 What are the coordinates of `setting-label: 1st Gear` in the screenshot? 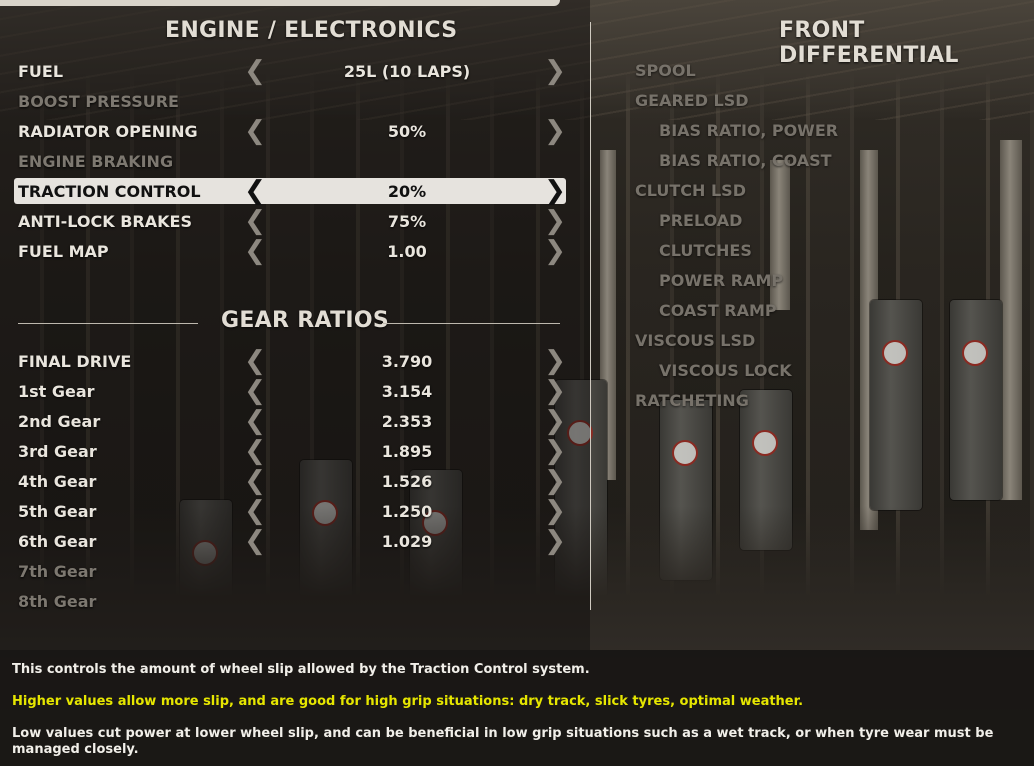 It's located at (56, 391).